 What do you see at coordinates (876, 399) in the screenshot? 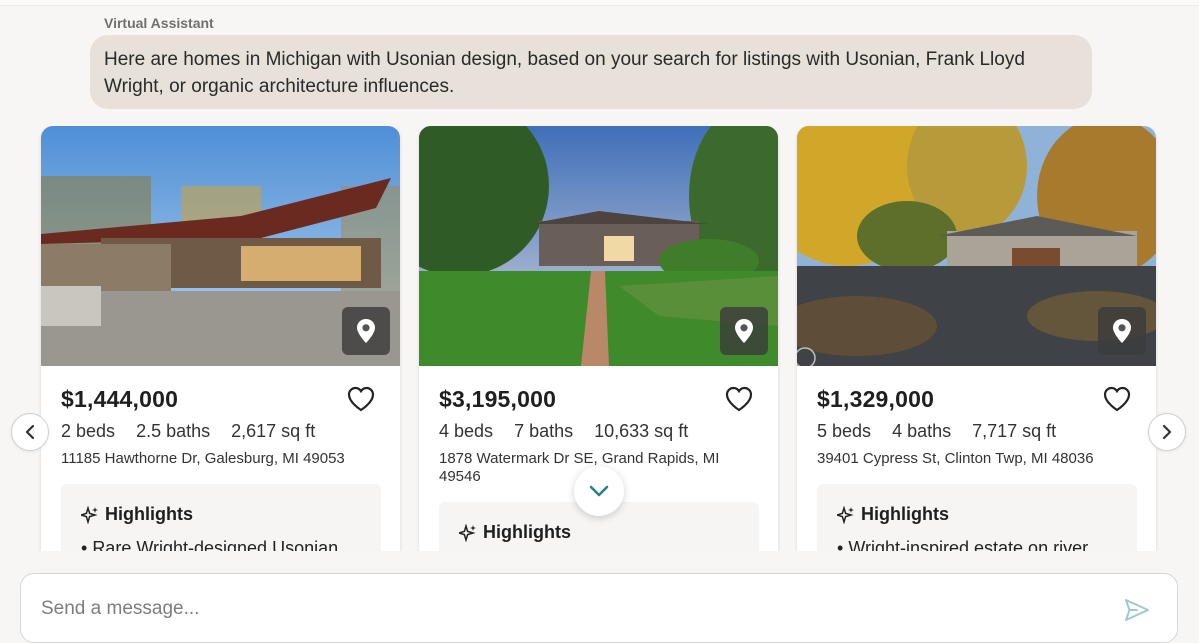
I see `listing-price: $1,329,000` at bounding box center [876, 399].